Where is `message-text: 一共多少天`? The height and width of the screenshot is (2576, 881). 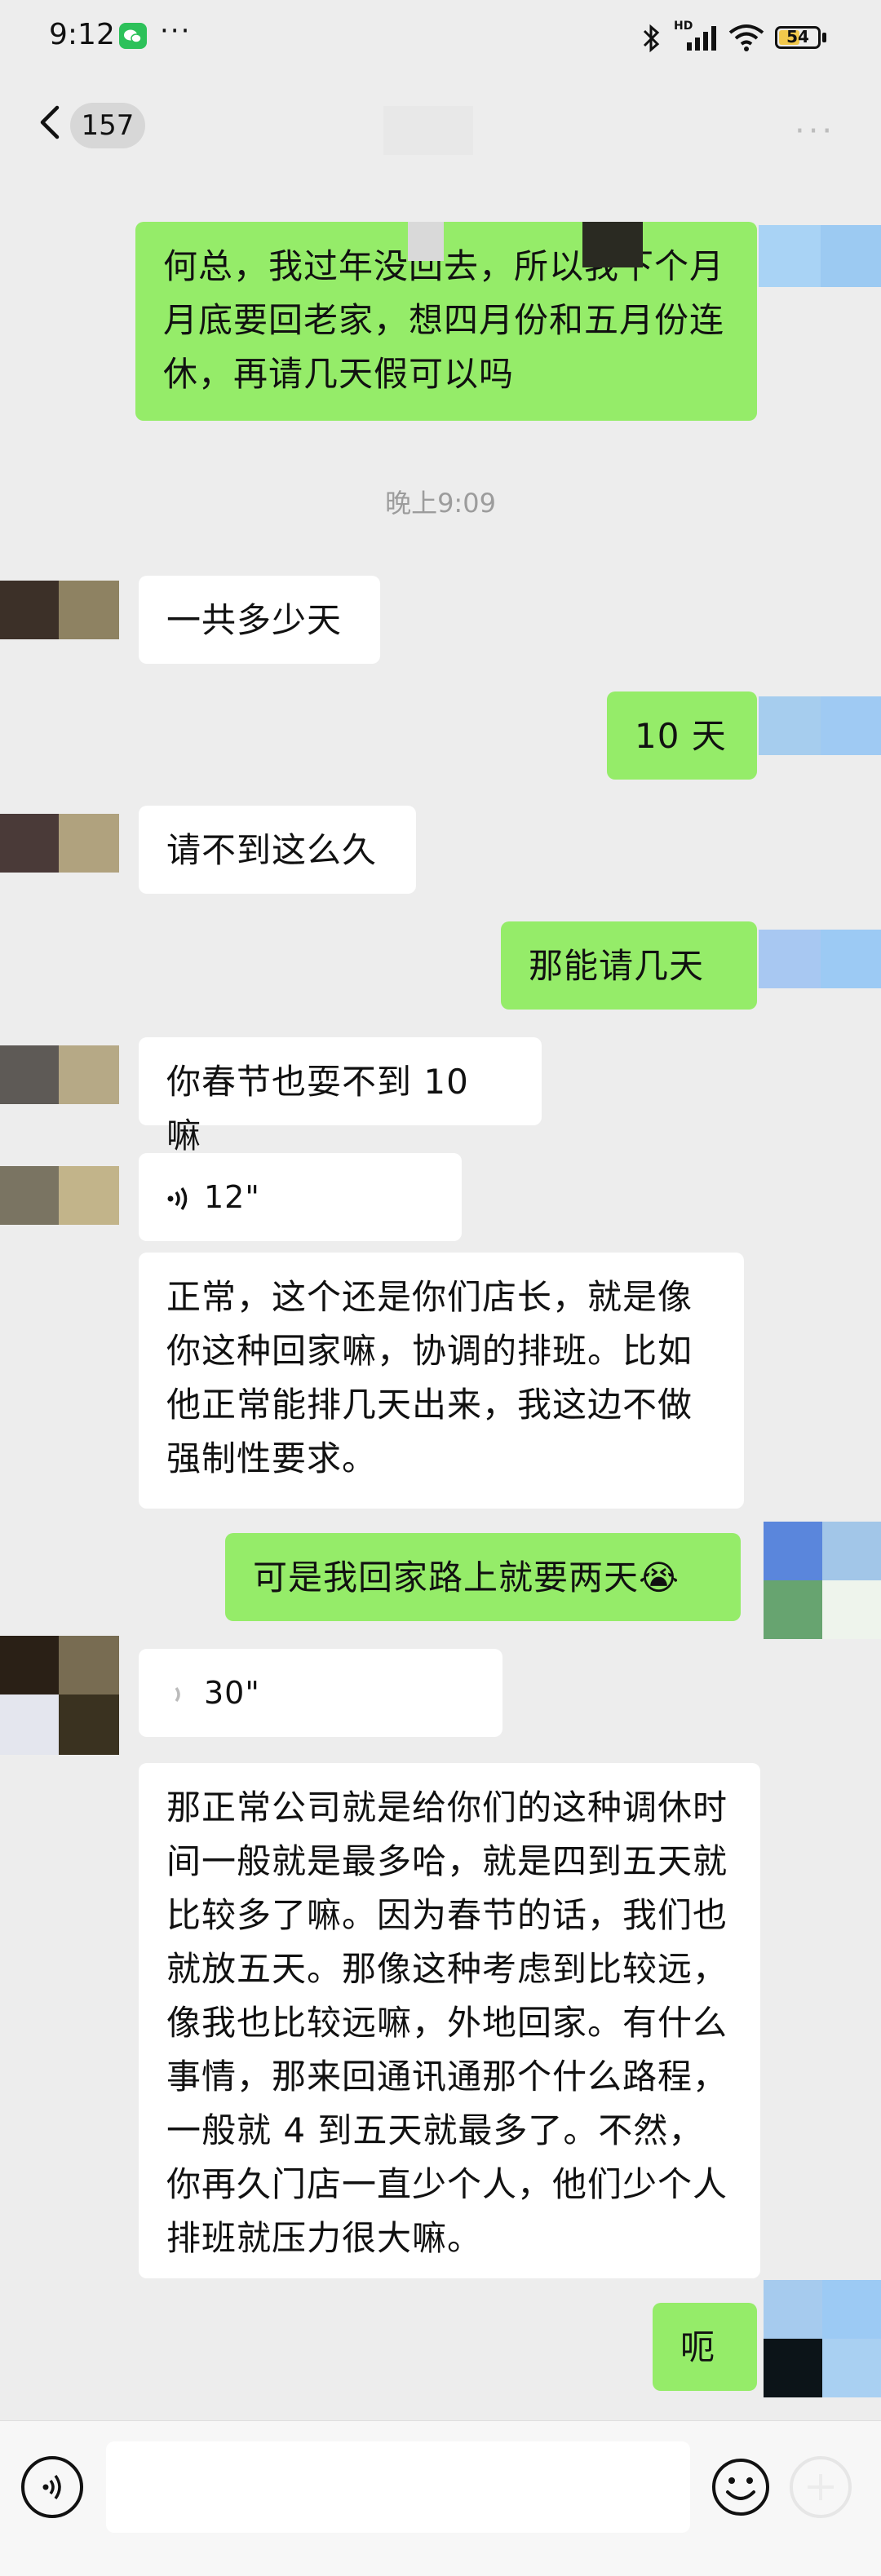
message-text: 一共多少天 is located at coordinates (254, 620).